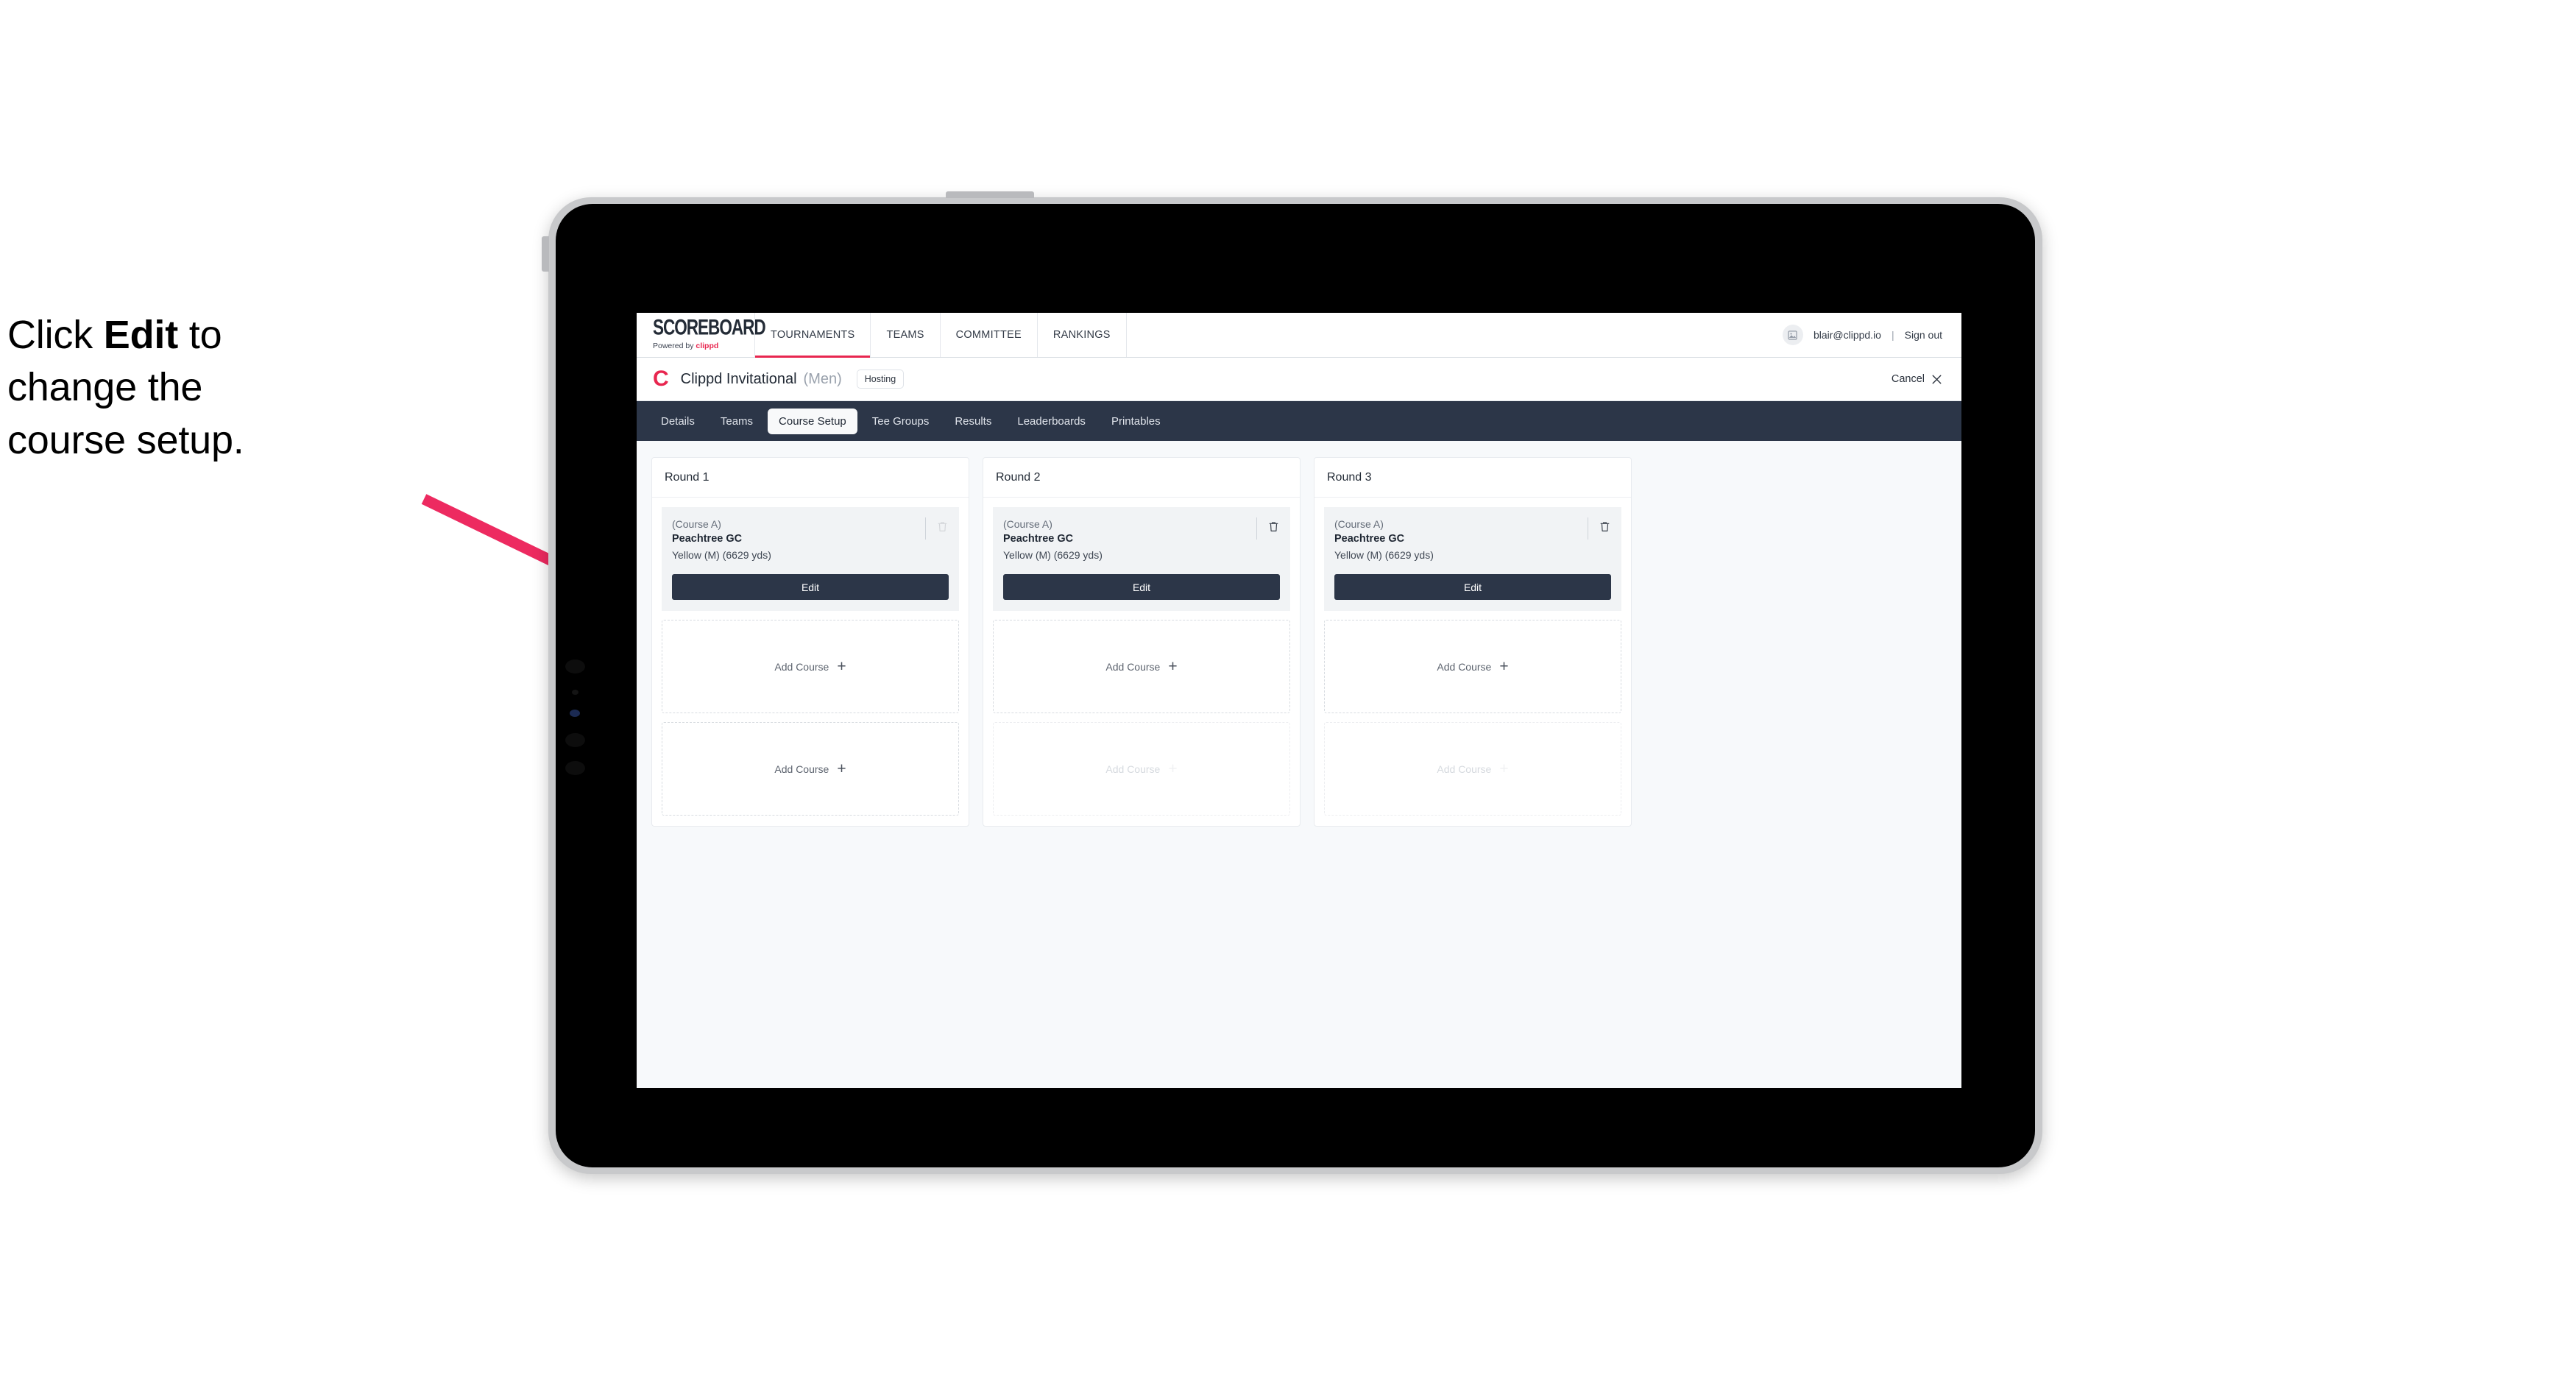  I want to click on tab-tee-groups: Tee Groups, so click(901, 421).